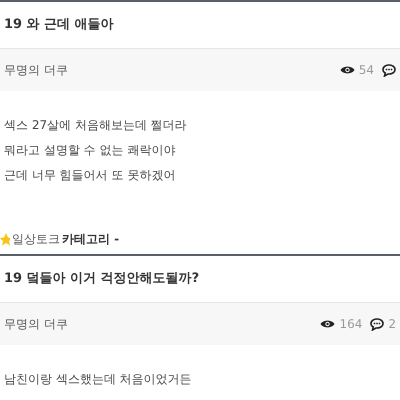 The height and width of the screenshot is (400, 400). What do you see at coordinates (96, 125) in the screenshot?
I see `post-text-line: 섹스 27살에 처음해보는데 쩔더라` at bounding box center [96, 125].